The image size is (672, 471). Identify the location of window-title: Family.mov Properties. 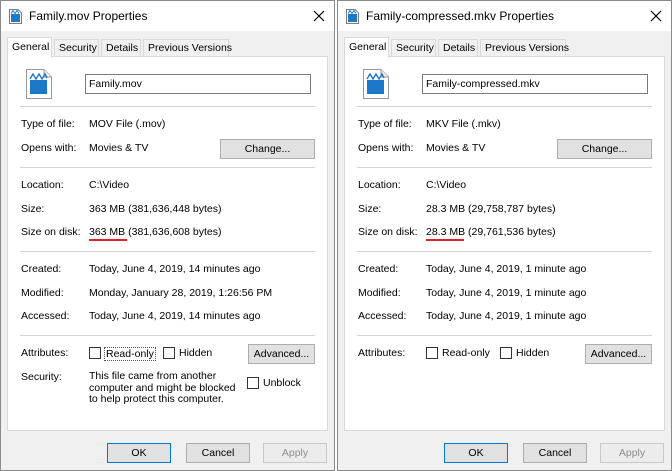
(88, 16).